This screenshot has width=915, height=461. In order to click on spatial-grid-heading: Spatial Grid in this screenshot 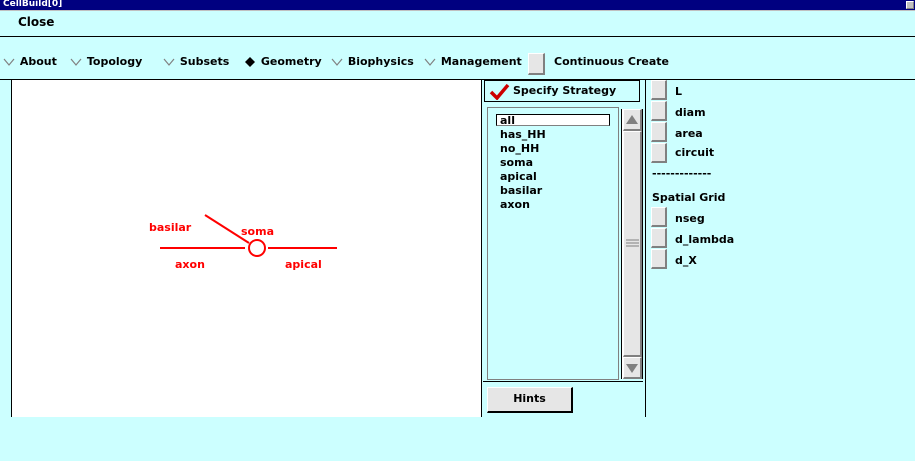, I will do `click(689, 197)`.